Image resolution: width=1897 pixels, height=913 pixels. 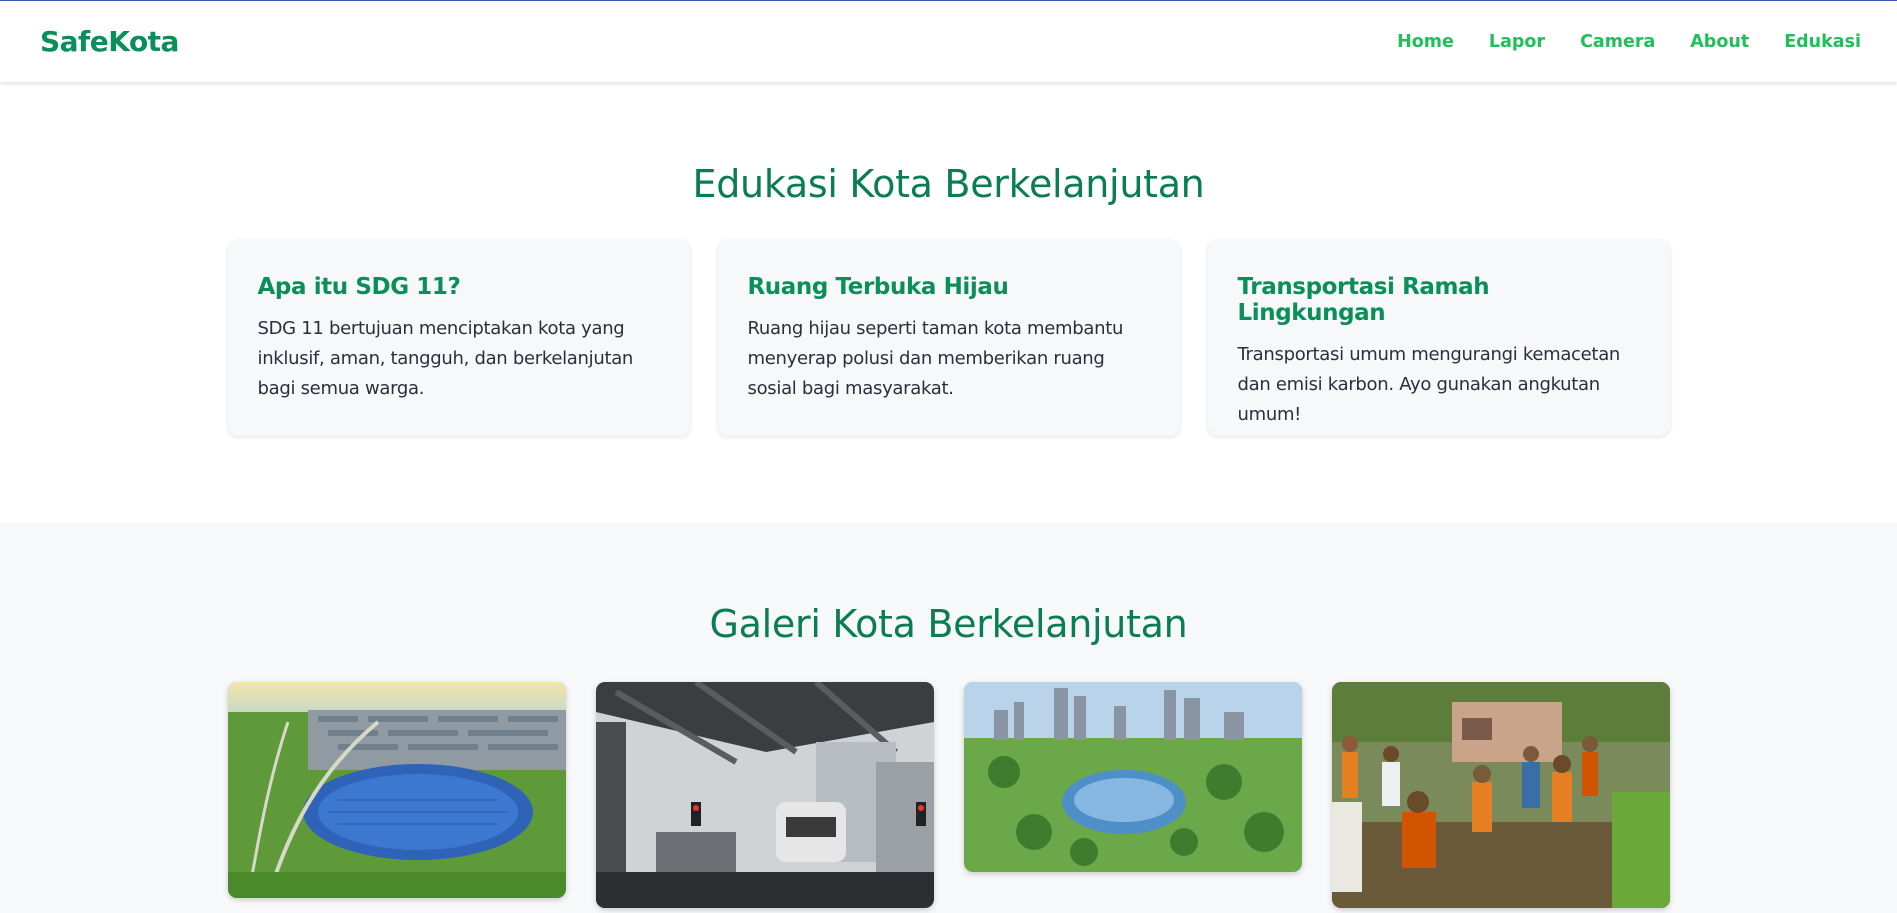 What do you see at coordinates (1822, 42) in the screenshot?
I see `nav-link-edukasi: Edukasi` at bounding box center [1822, 42].